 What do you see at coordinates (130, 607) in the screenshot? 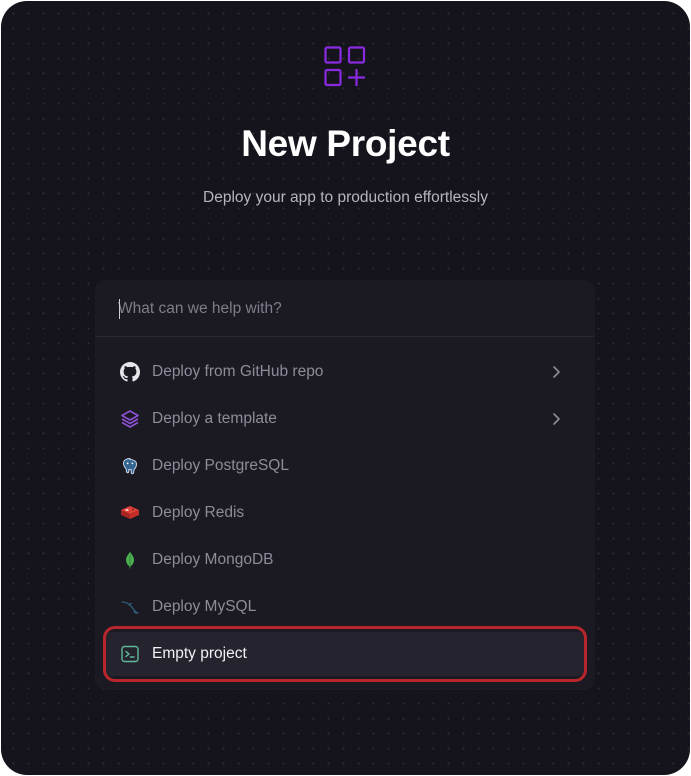
I see `mysql-icon` at bounding box center [130, 607].